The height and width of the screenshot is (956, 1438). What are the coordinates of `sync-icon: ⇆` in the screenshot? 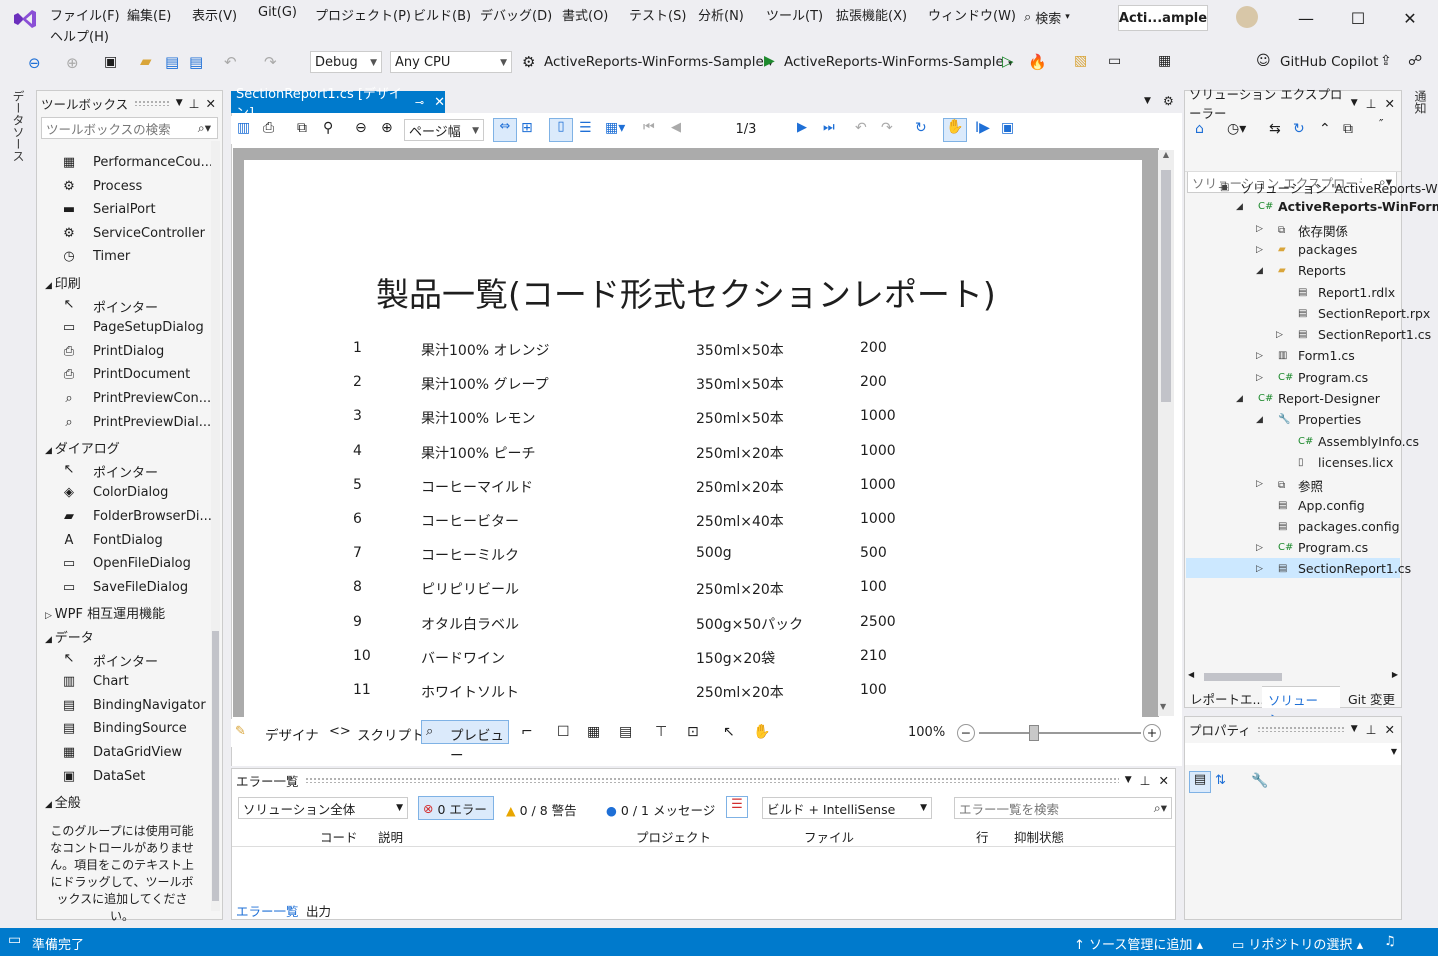 It's located at (1275, 129).